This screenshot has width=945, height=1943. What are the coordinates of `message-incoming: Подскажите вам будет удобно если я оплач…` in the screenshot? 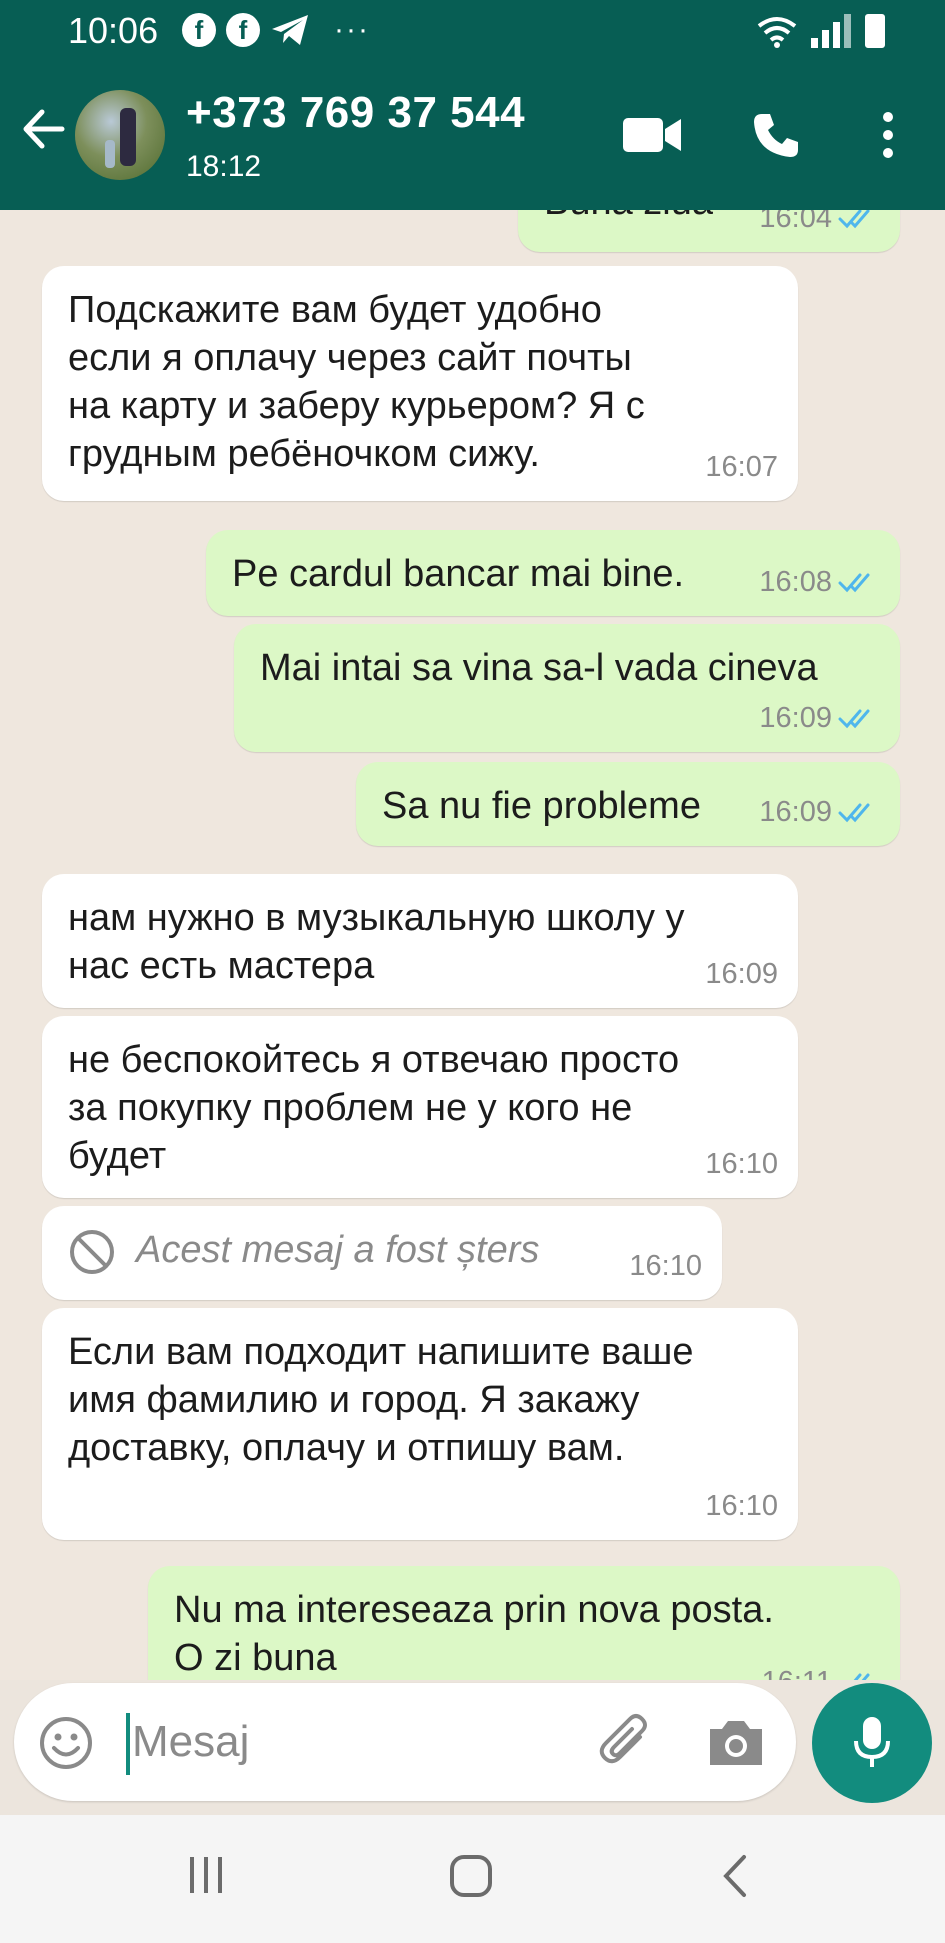 It's located at (420, 383).